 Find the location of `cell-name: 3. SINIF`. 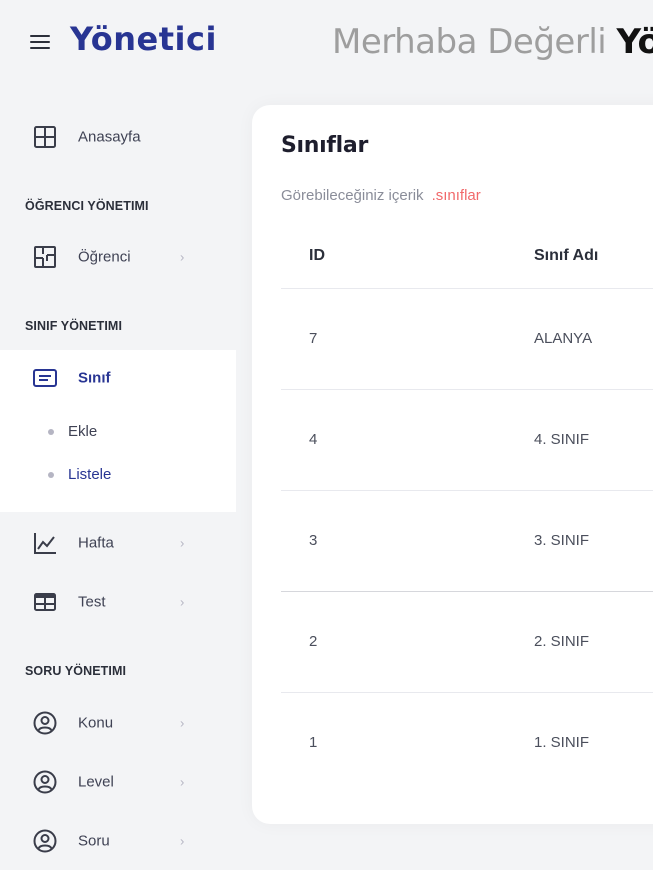

cell-name: 3. SINIF is located at coordinates (562, 540).